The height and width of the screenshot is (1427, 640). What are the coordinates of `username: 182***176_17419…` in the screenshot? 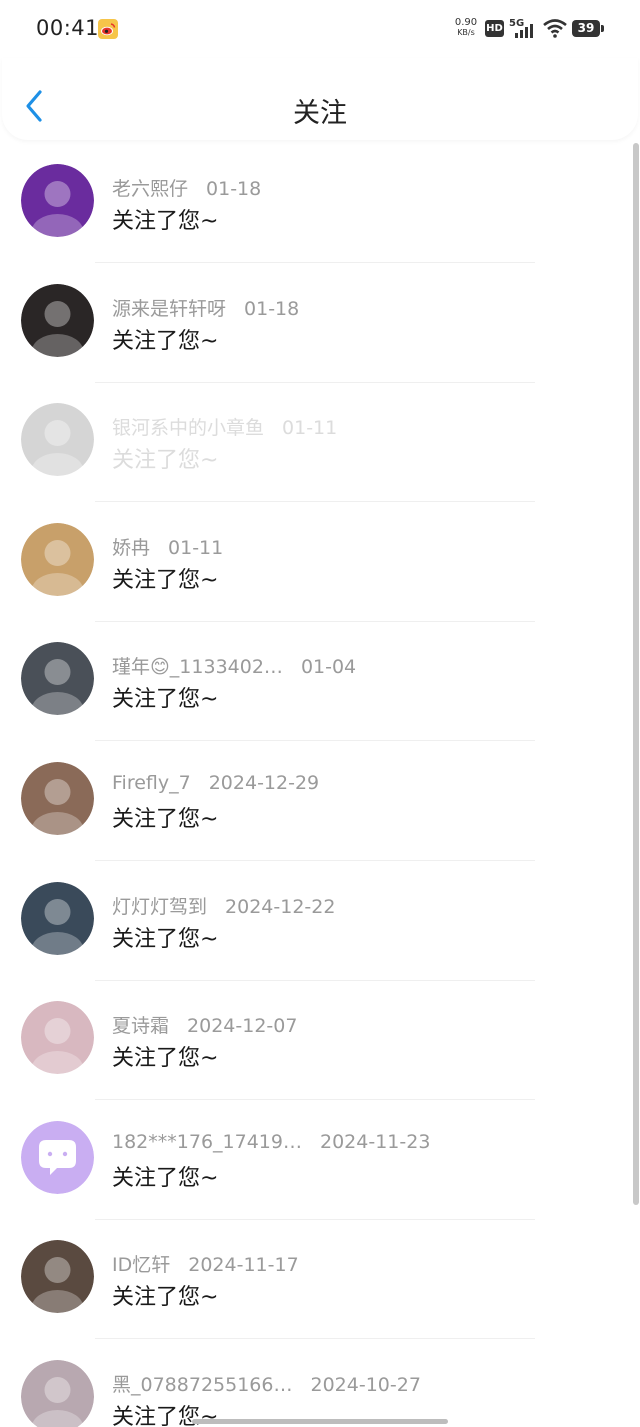 It's located at (207, 1142).